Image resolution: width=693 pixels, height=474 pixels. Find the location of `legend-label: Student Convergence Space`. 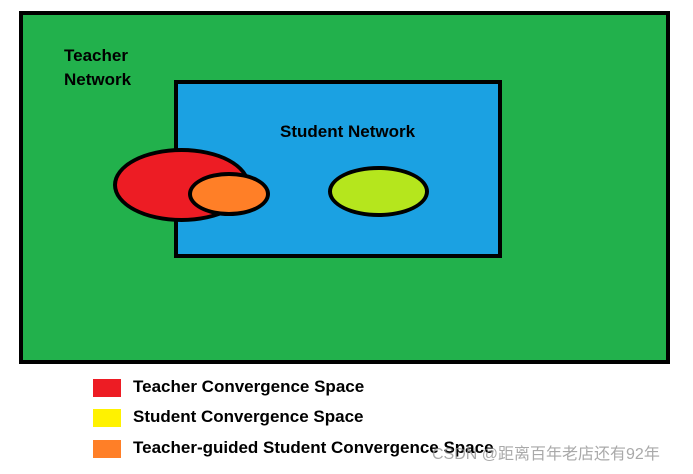

legend-label: Student Convergence Space is located at coordinates (248, 416).